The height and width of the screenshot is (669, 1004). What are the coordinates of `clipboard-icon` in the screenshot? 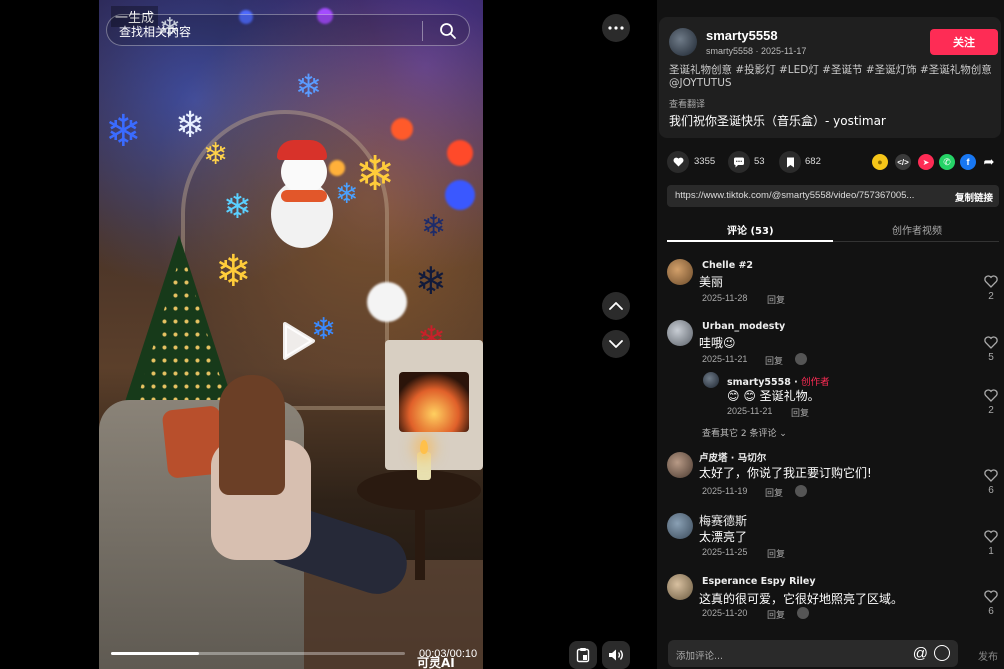 It's located at (583, 655).